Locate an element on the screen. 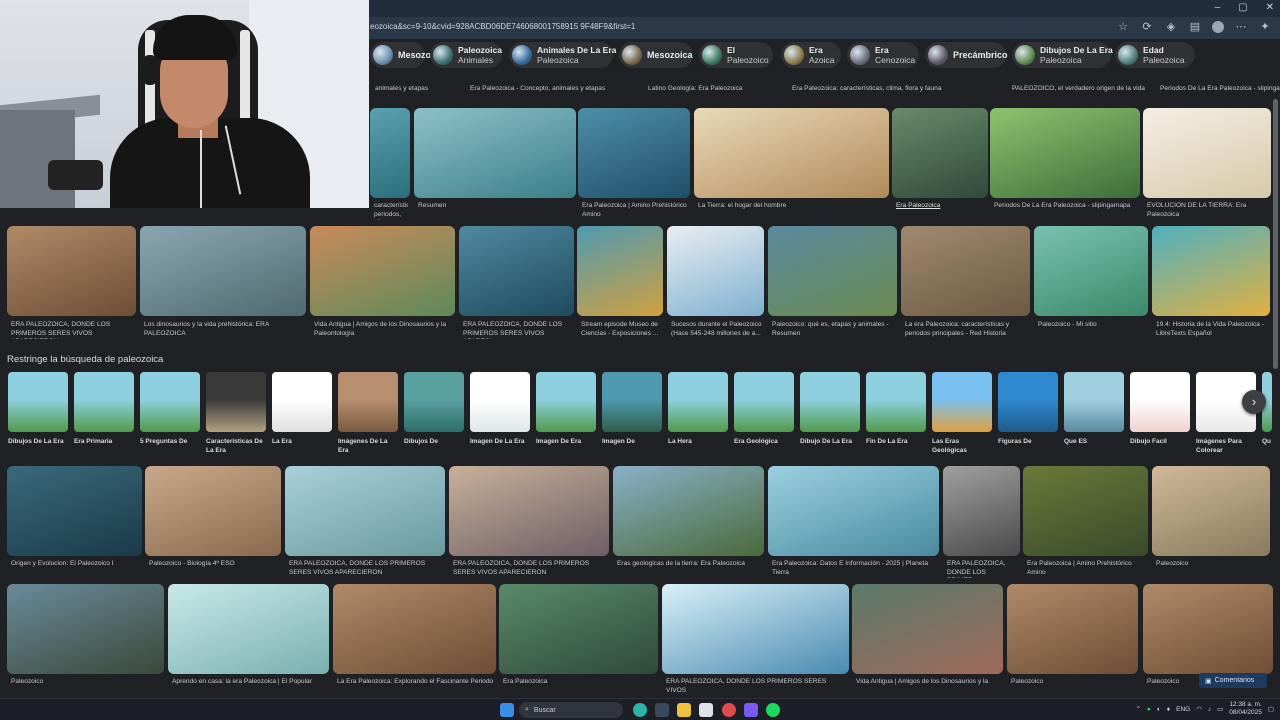 This screenshot has width=1280, height=720. related-search-item: Imágenes De La Era is located at coordinates (368, 413).